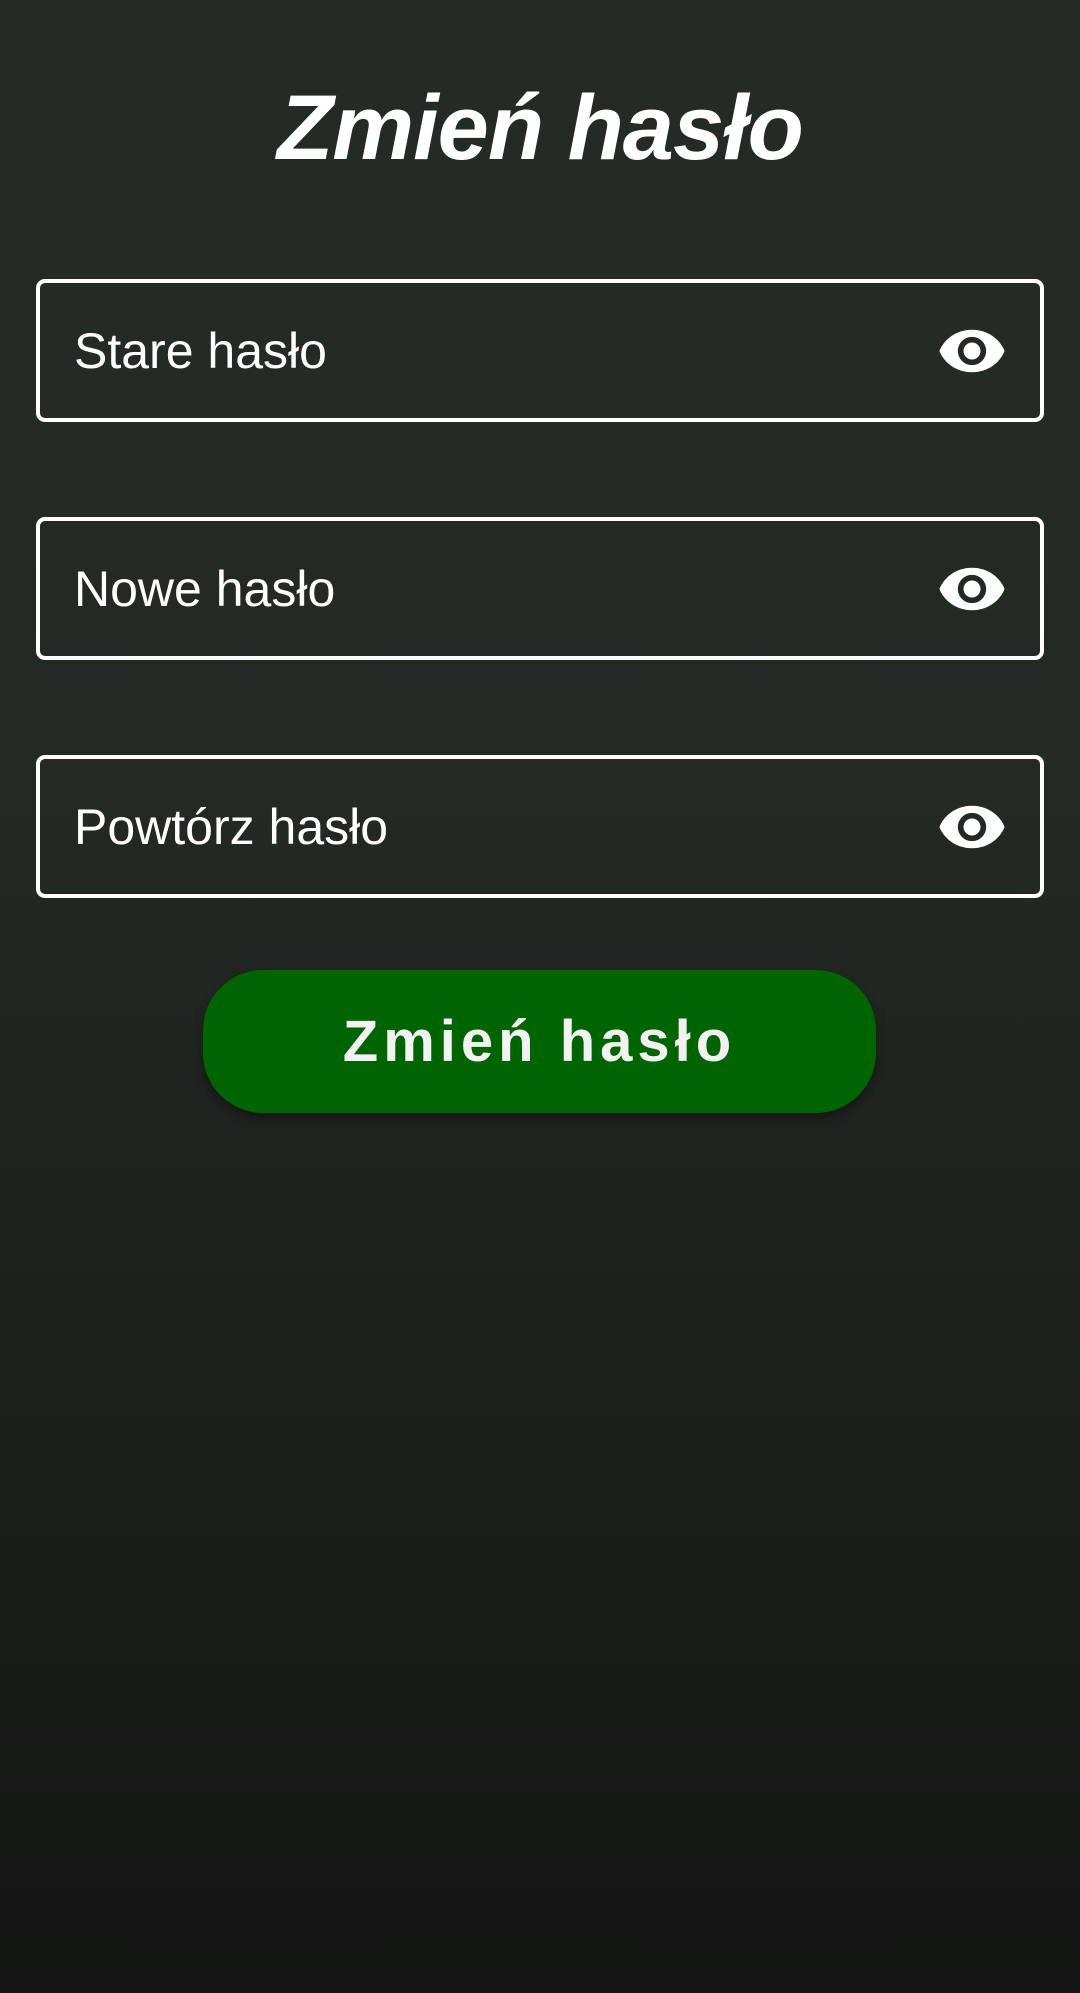 This screenshot has height=1993, width=1080. I want to click on change-password-button: Zmień hasło, so click(539, 1041).